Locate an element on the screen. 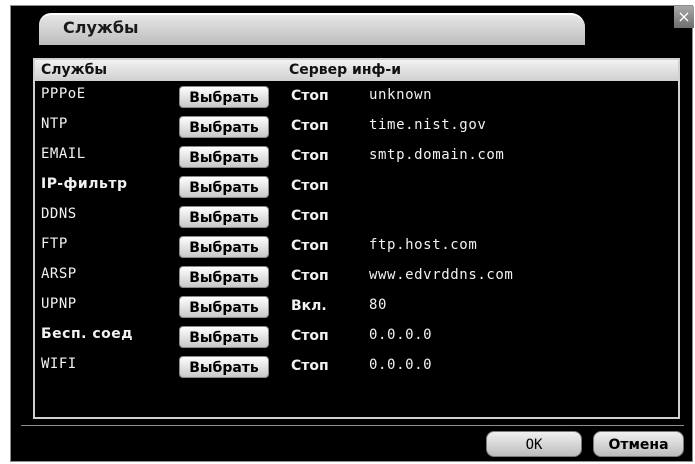 Image resolution: width=695 pixels, height=464 pixels. service-info: smtp.domain.com is located at coordinates (437, 155).